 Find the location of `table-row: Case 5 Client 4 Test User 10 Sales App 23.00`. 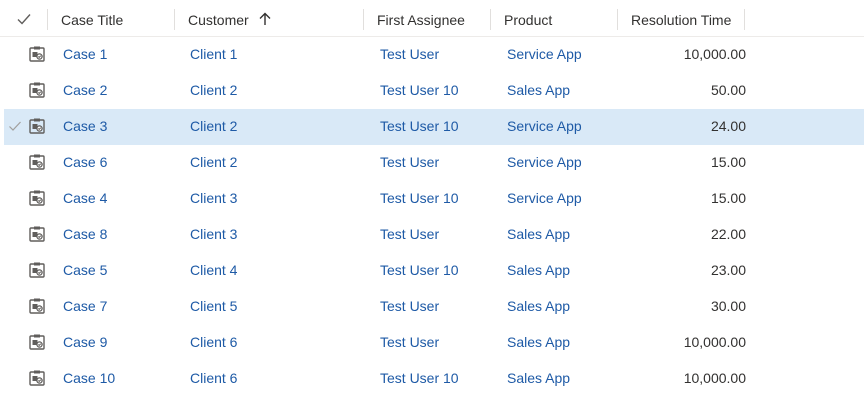

table-row: Case 5 Client 4 Test User 10 Sales App 23.00 is located at coordinates (434, 271).